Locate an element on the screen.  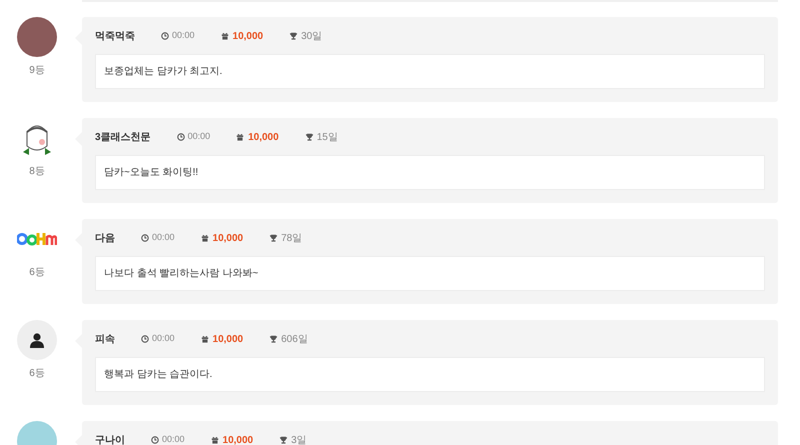
comment-message: 담카~오늘도 화이팅!! is located at coordinates (430, 172).